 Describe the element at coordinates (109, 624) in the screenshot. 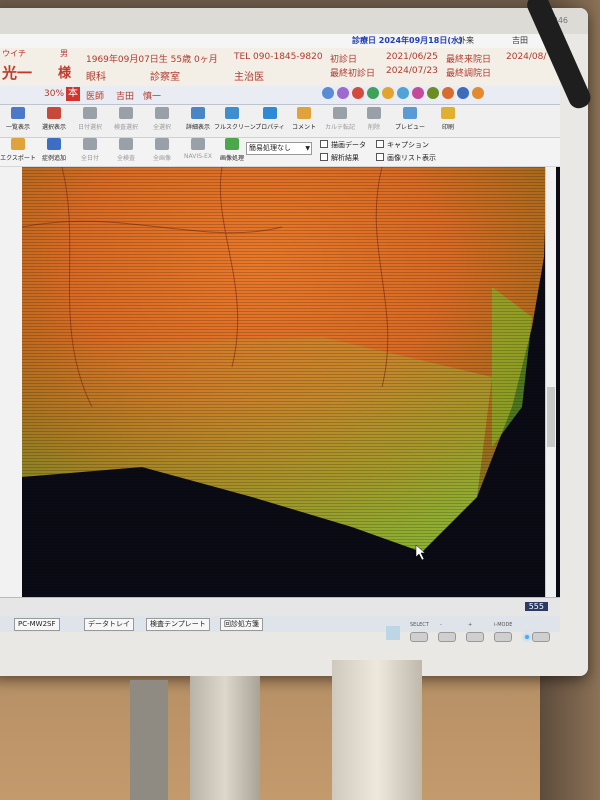

I see `taskbar-item: データトレイ` at that location.